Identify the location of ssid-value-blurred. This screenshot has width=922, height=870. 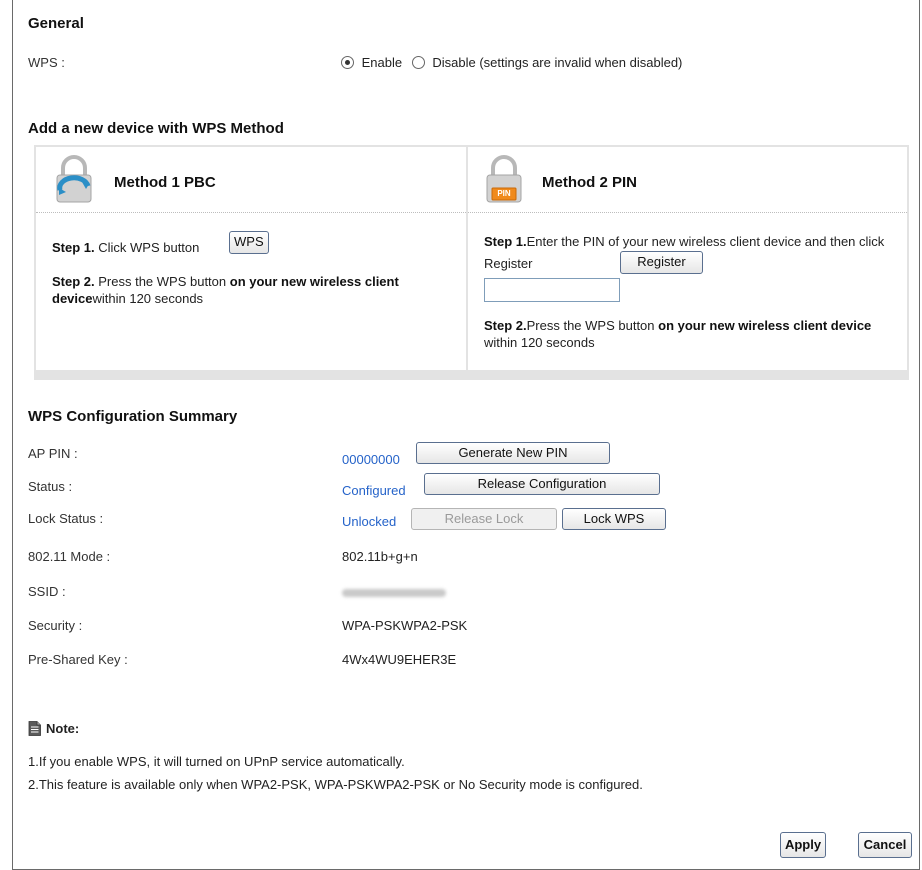
(394, 593).